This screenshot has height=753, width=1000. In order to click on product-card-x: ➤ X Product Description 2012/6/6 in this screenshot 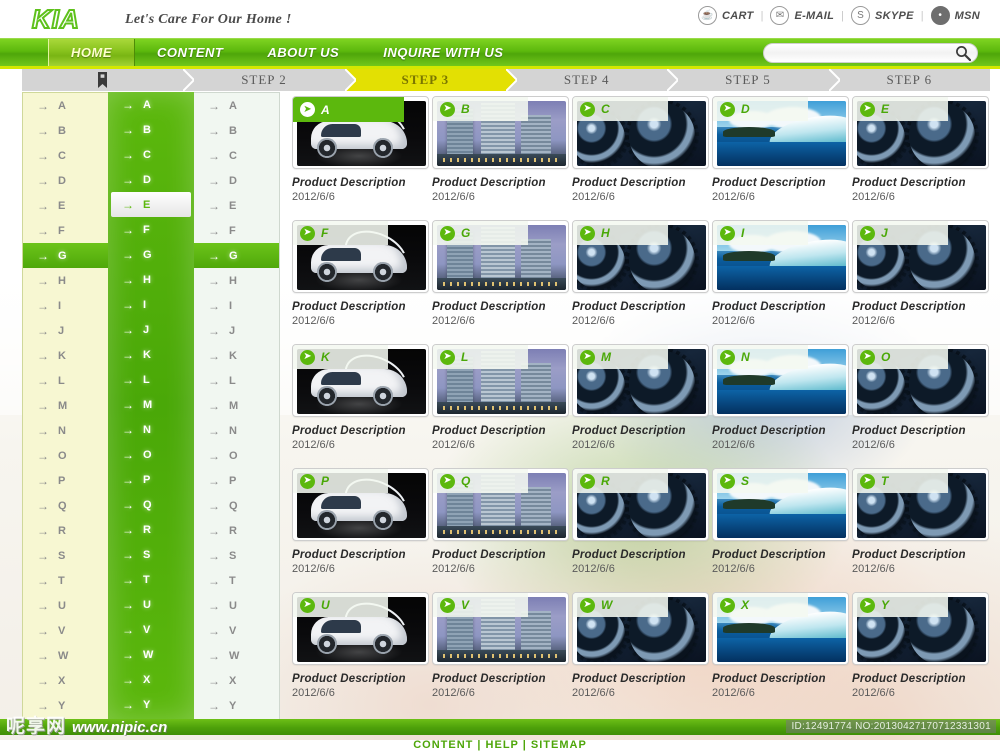, I will do `click(780, 654)`.